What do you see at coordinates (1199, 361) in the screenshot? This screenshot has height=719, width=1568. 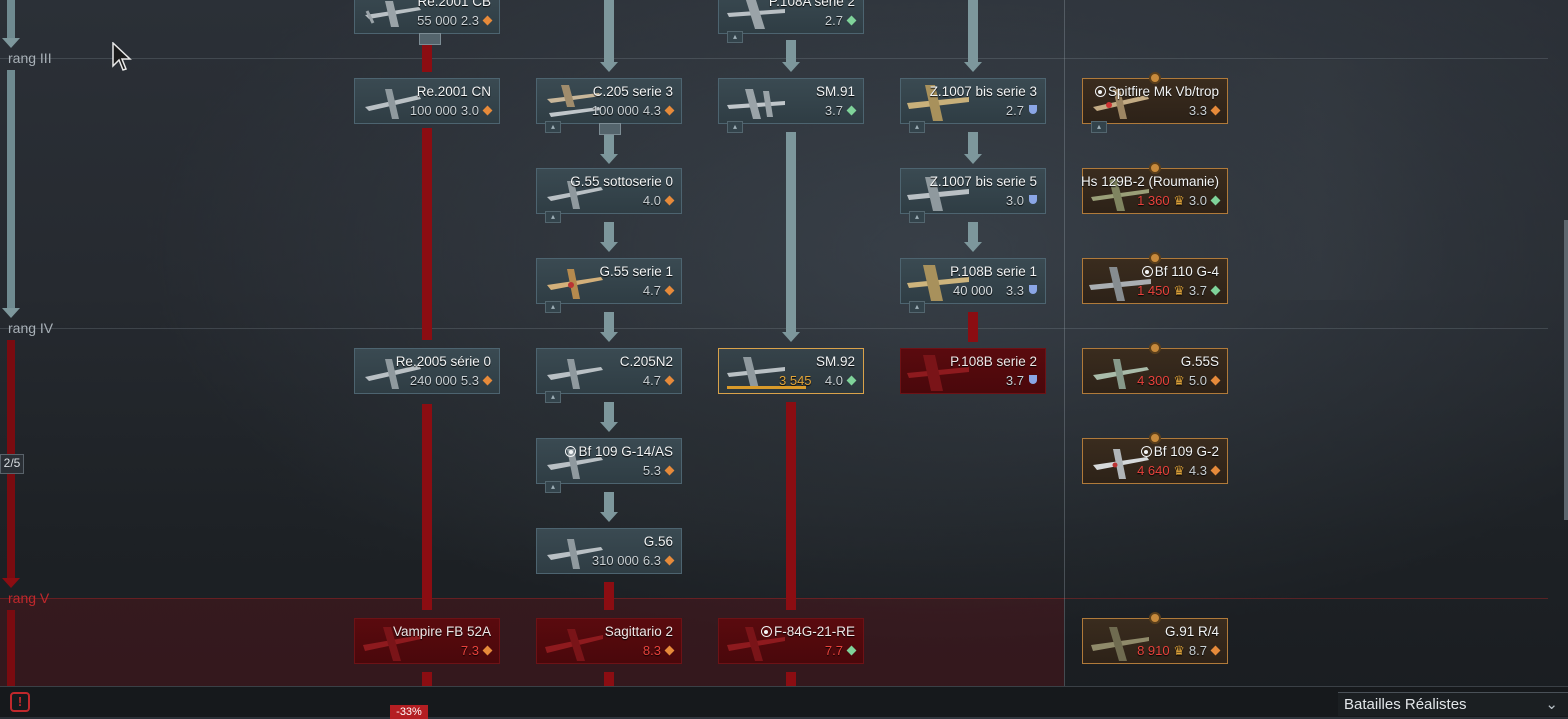 I see `vehicle-name: G.55S` at bounding box center [1199, 361].